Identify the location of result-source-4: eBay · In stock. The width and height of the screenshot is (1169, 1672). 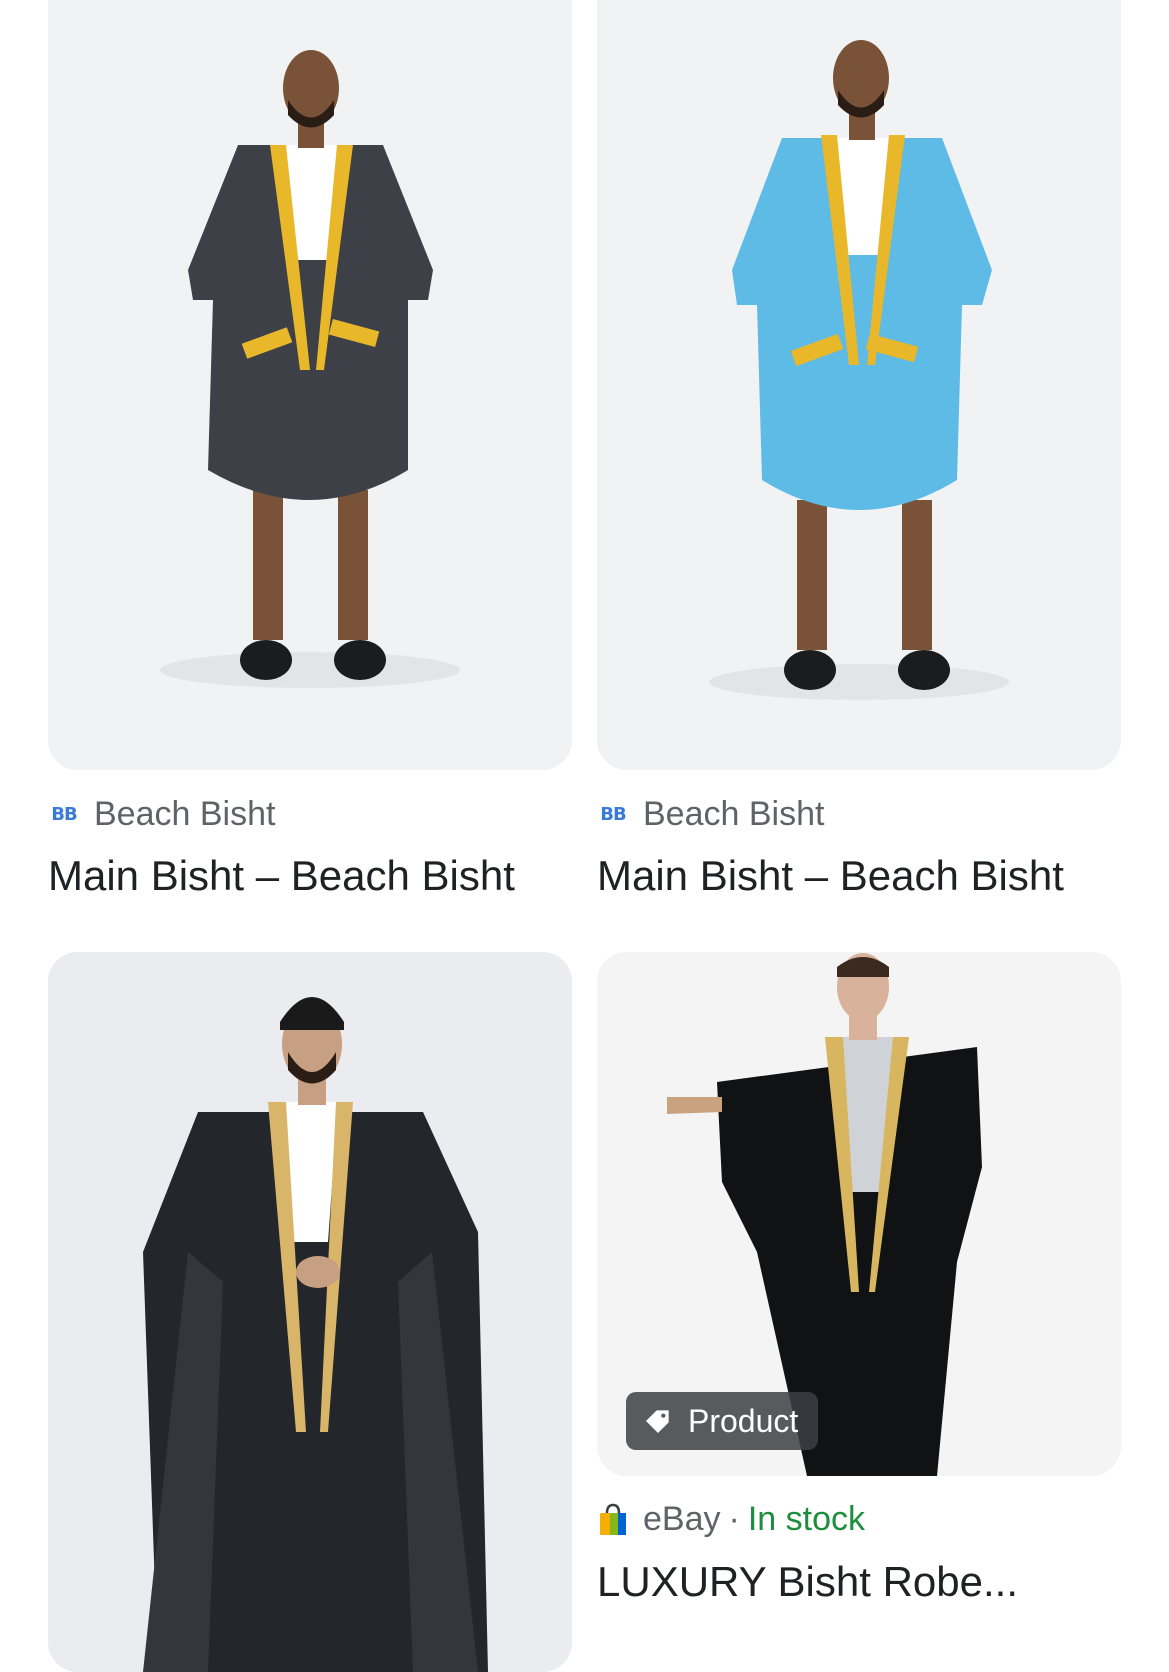
(731, 1519).